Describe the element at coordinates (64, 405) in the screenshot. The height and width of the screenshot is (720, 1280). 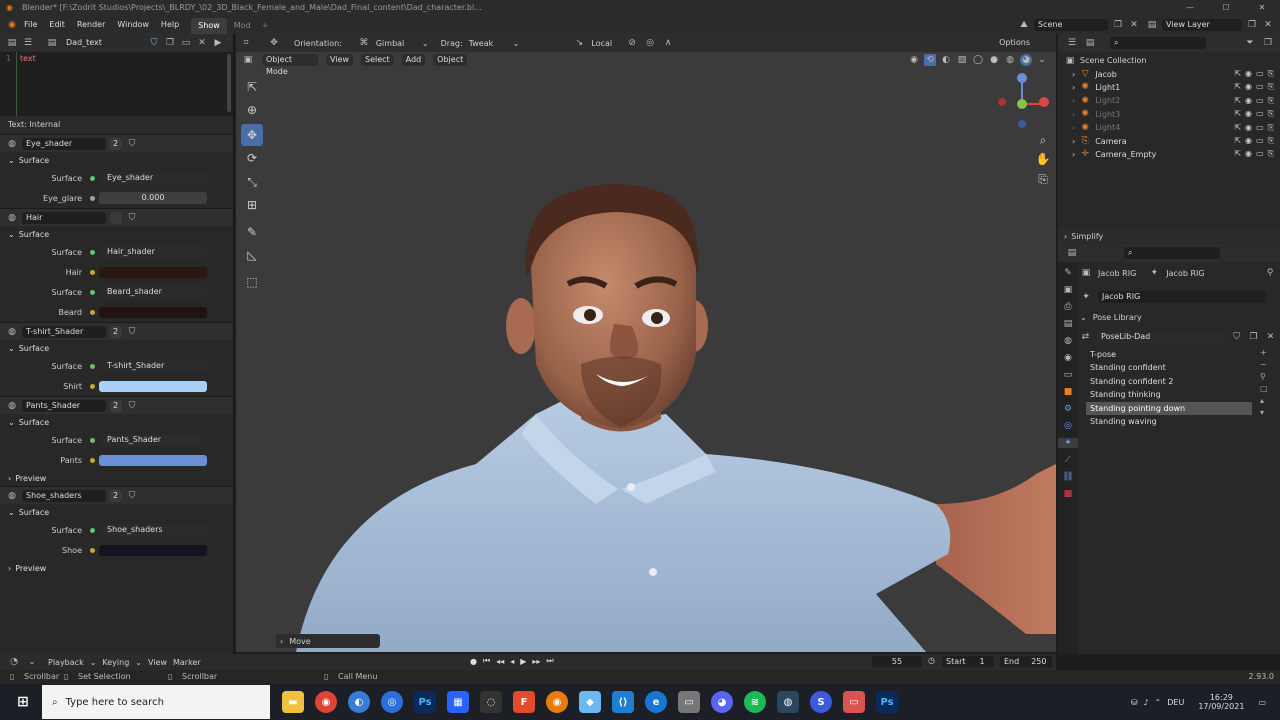
I see `material-name-field: Pants_Shader` at that location.